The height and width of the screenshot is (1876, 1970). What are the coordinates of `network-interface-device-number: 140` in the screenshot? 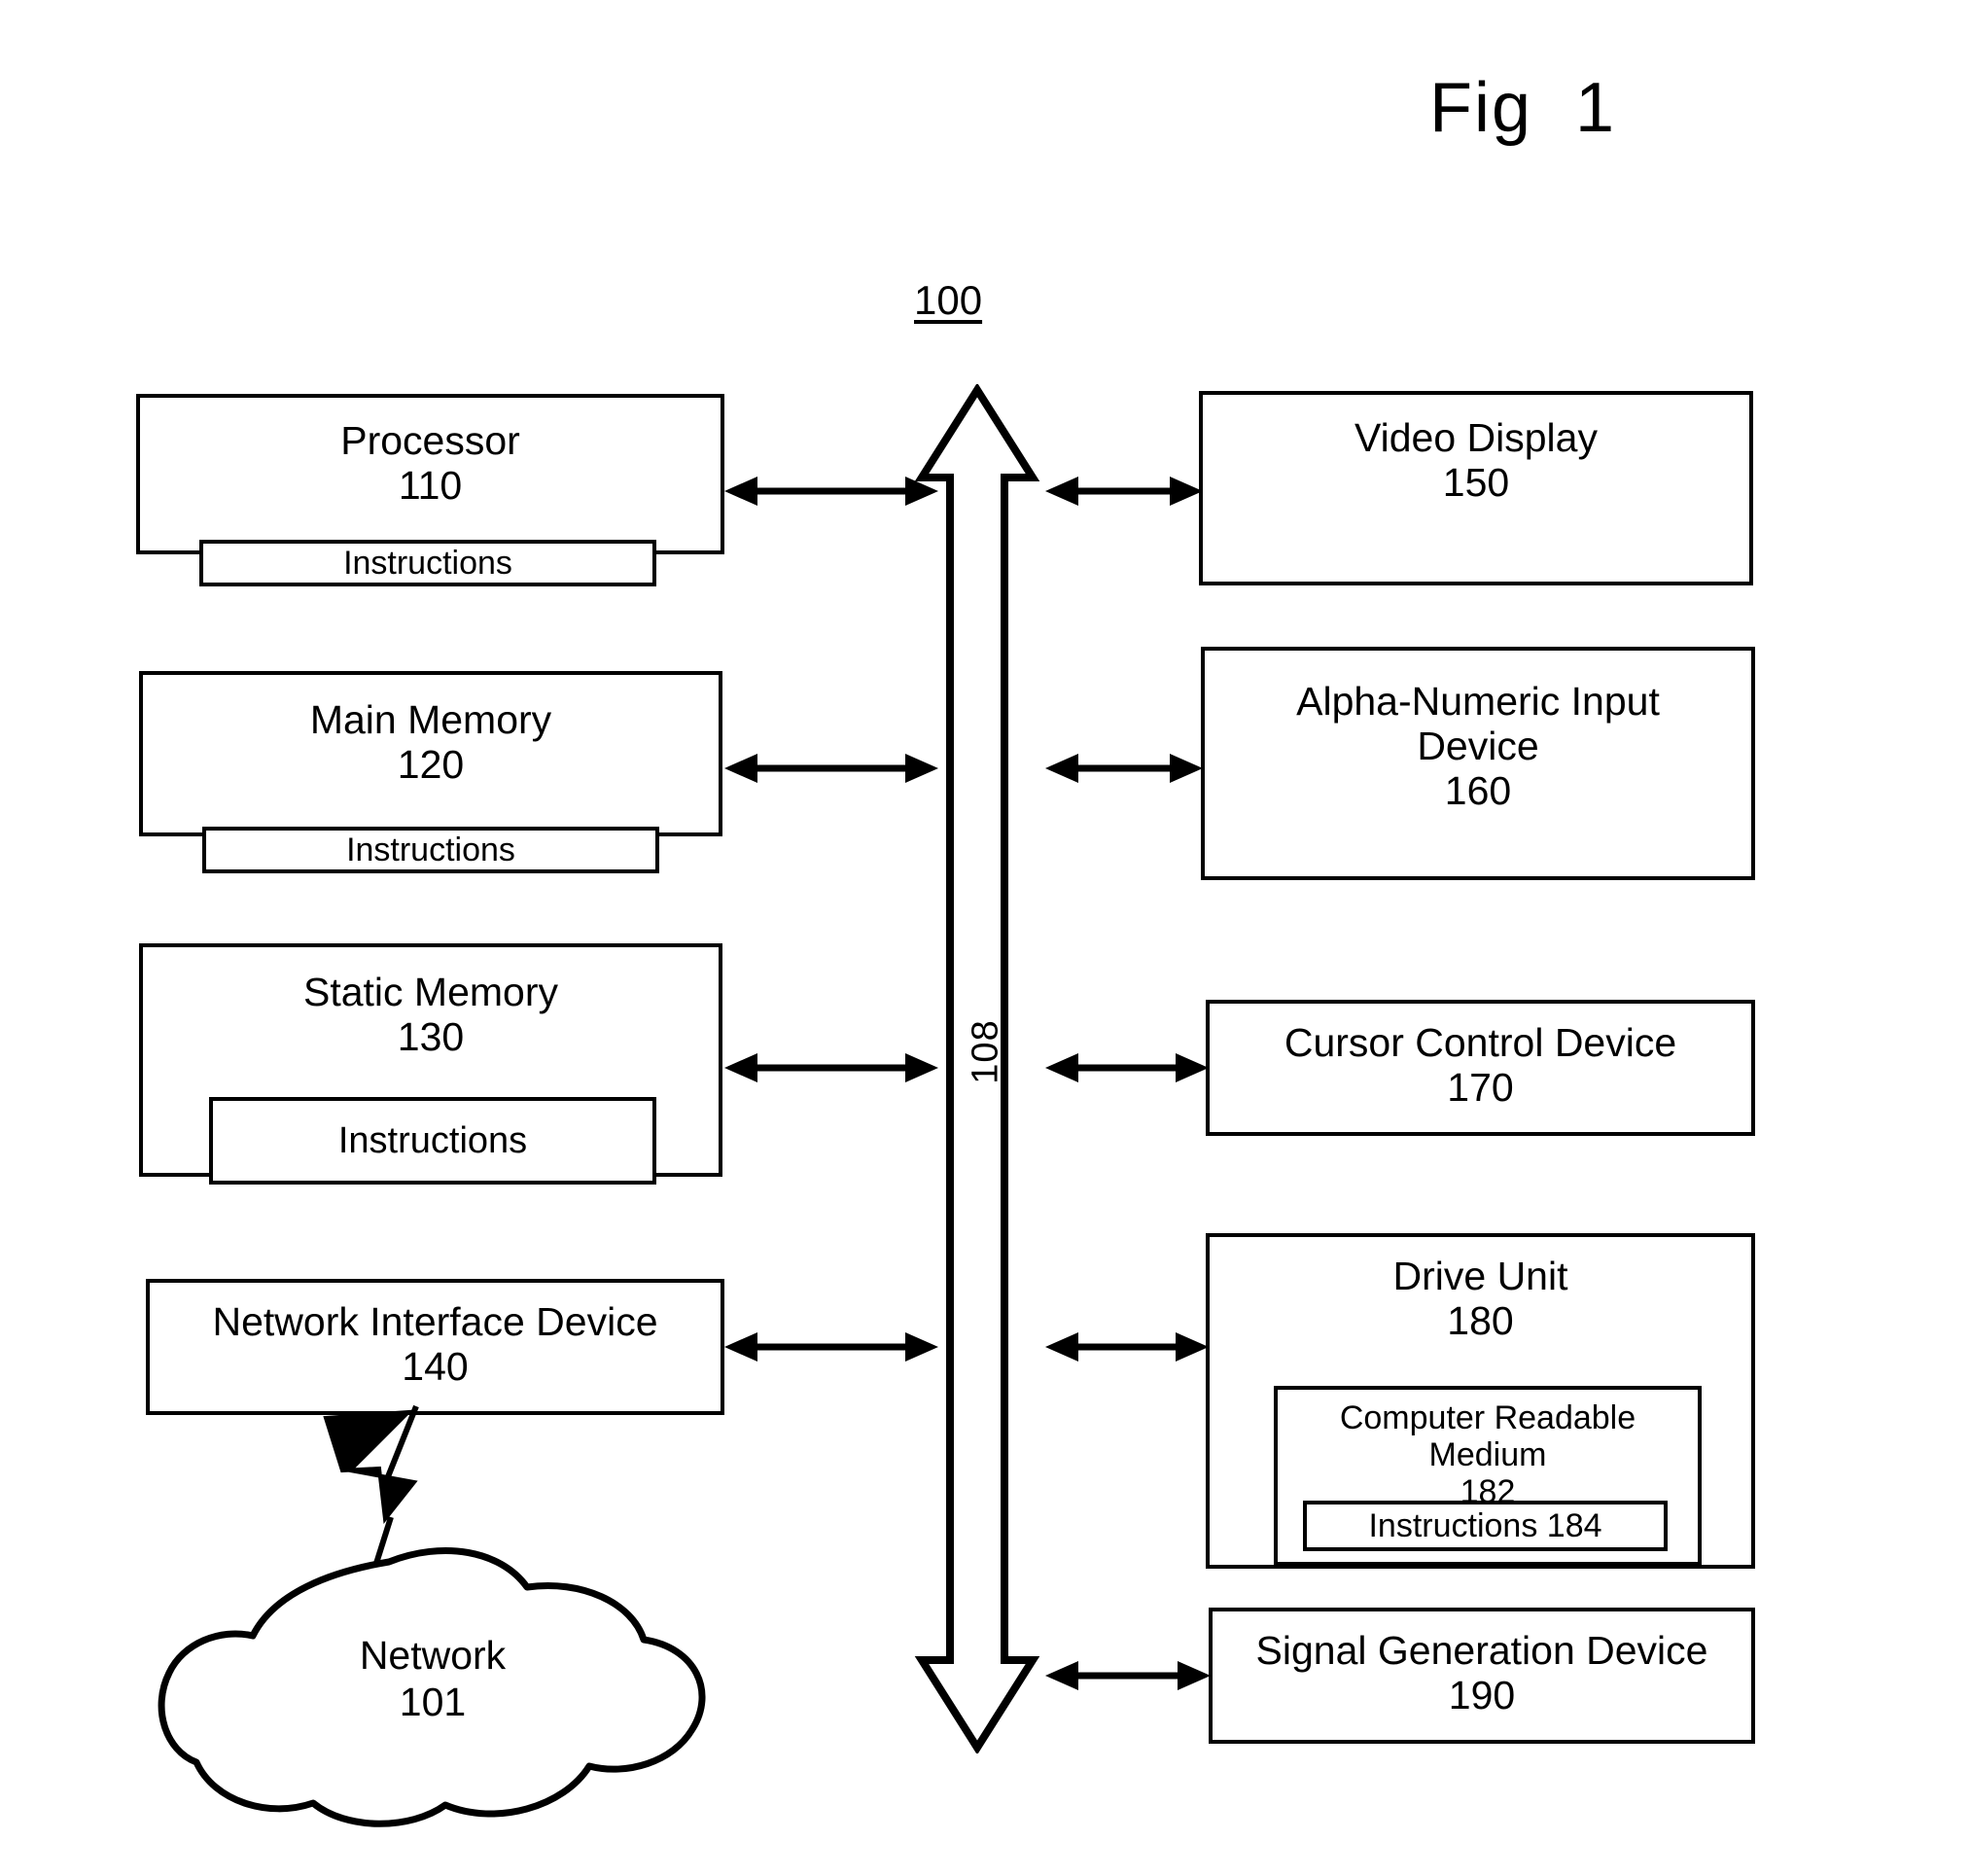 It's located at (435, 1366).